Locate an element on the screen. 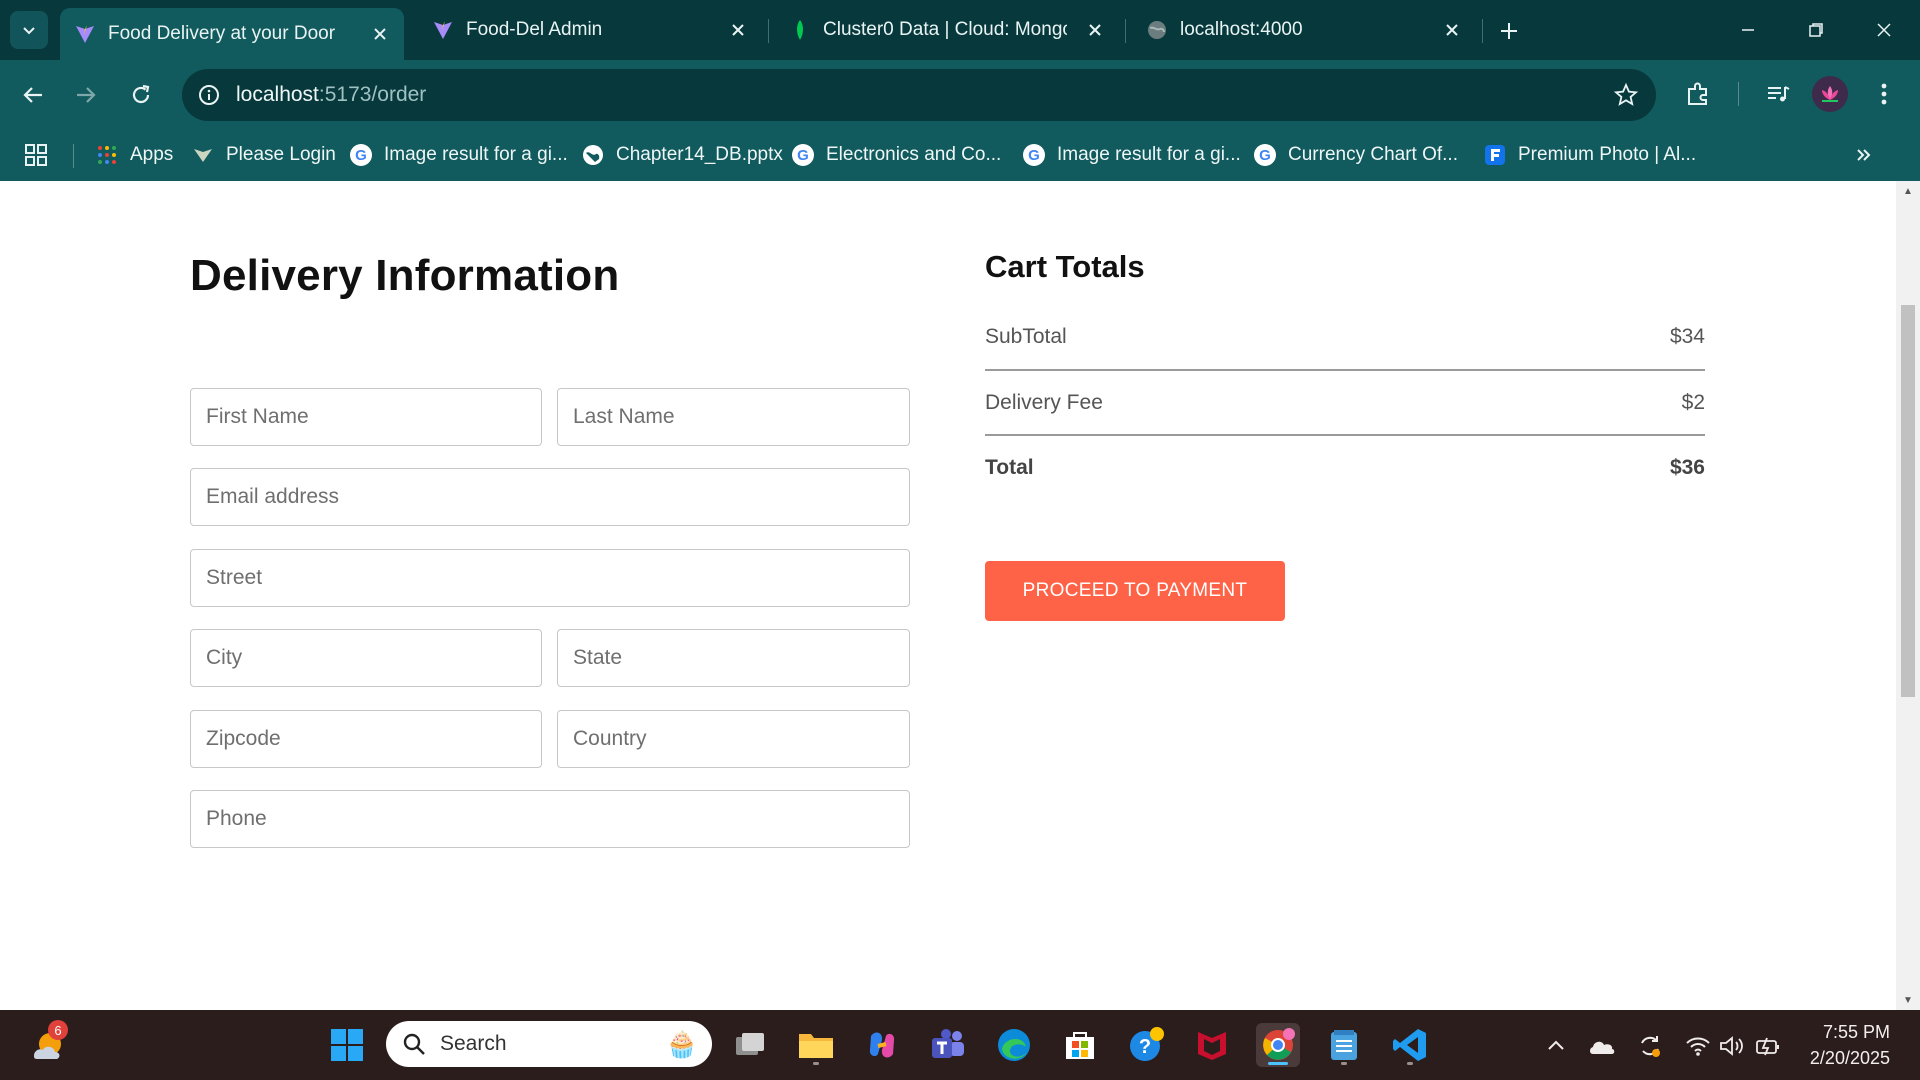  microsoft-store-icon is located at coordinates (1080, 1045).